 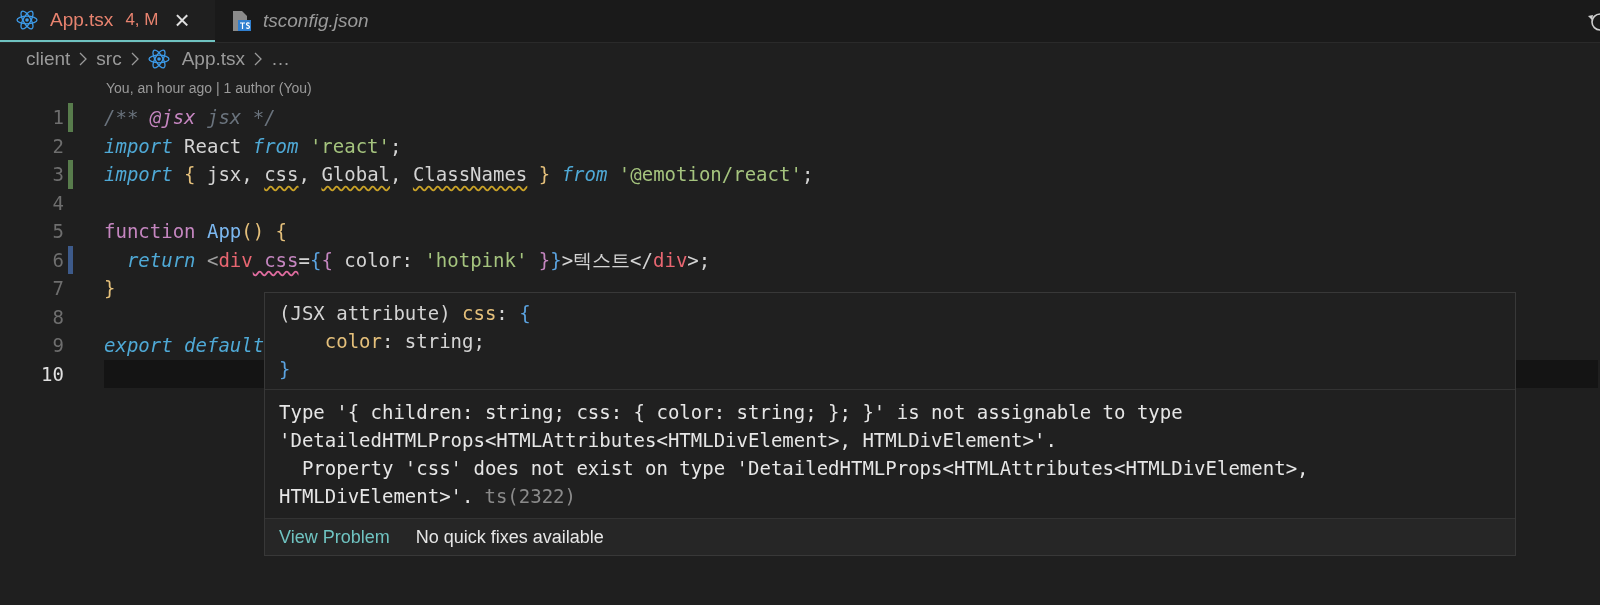 I want to click on code-line: return <div css={{ color: 'hotpink' }}>텍스트</div>;, so click(x=418, y=260).